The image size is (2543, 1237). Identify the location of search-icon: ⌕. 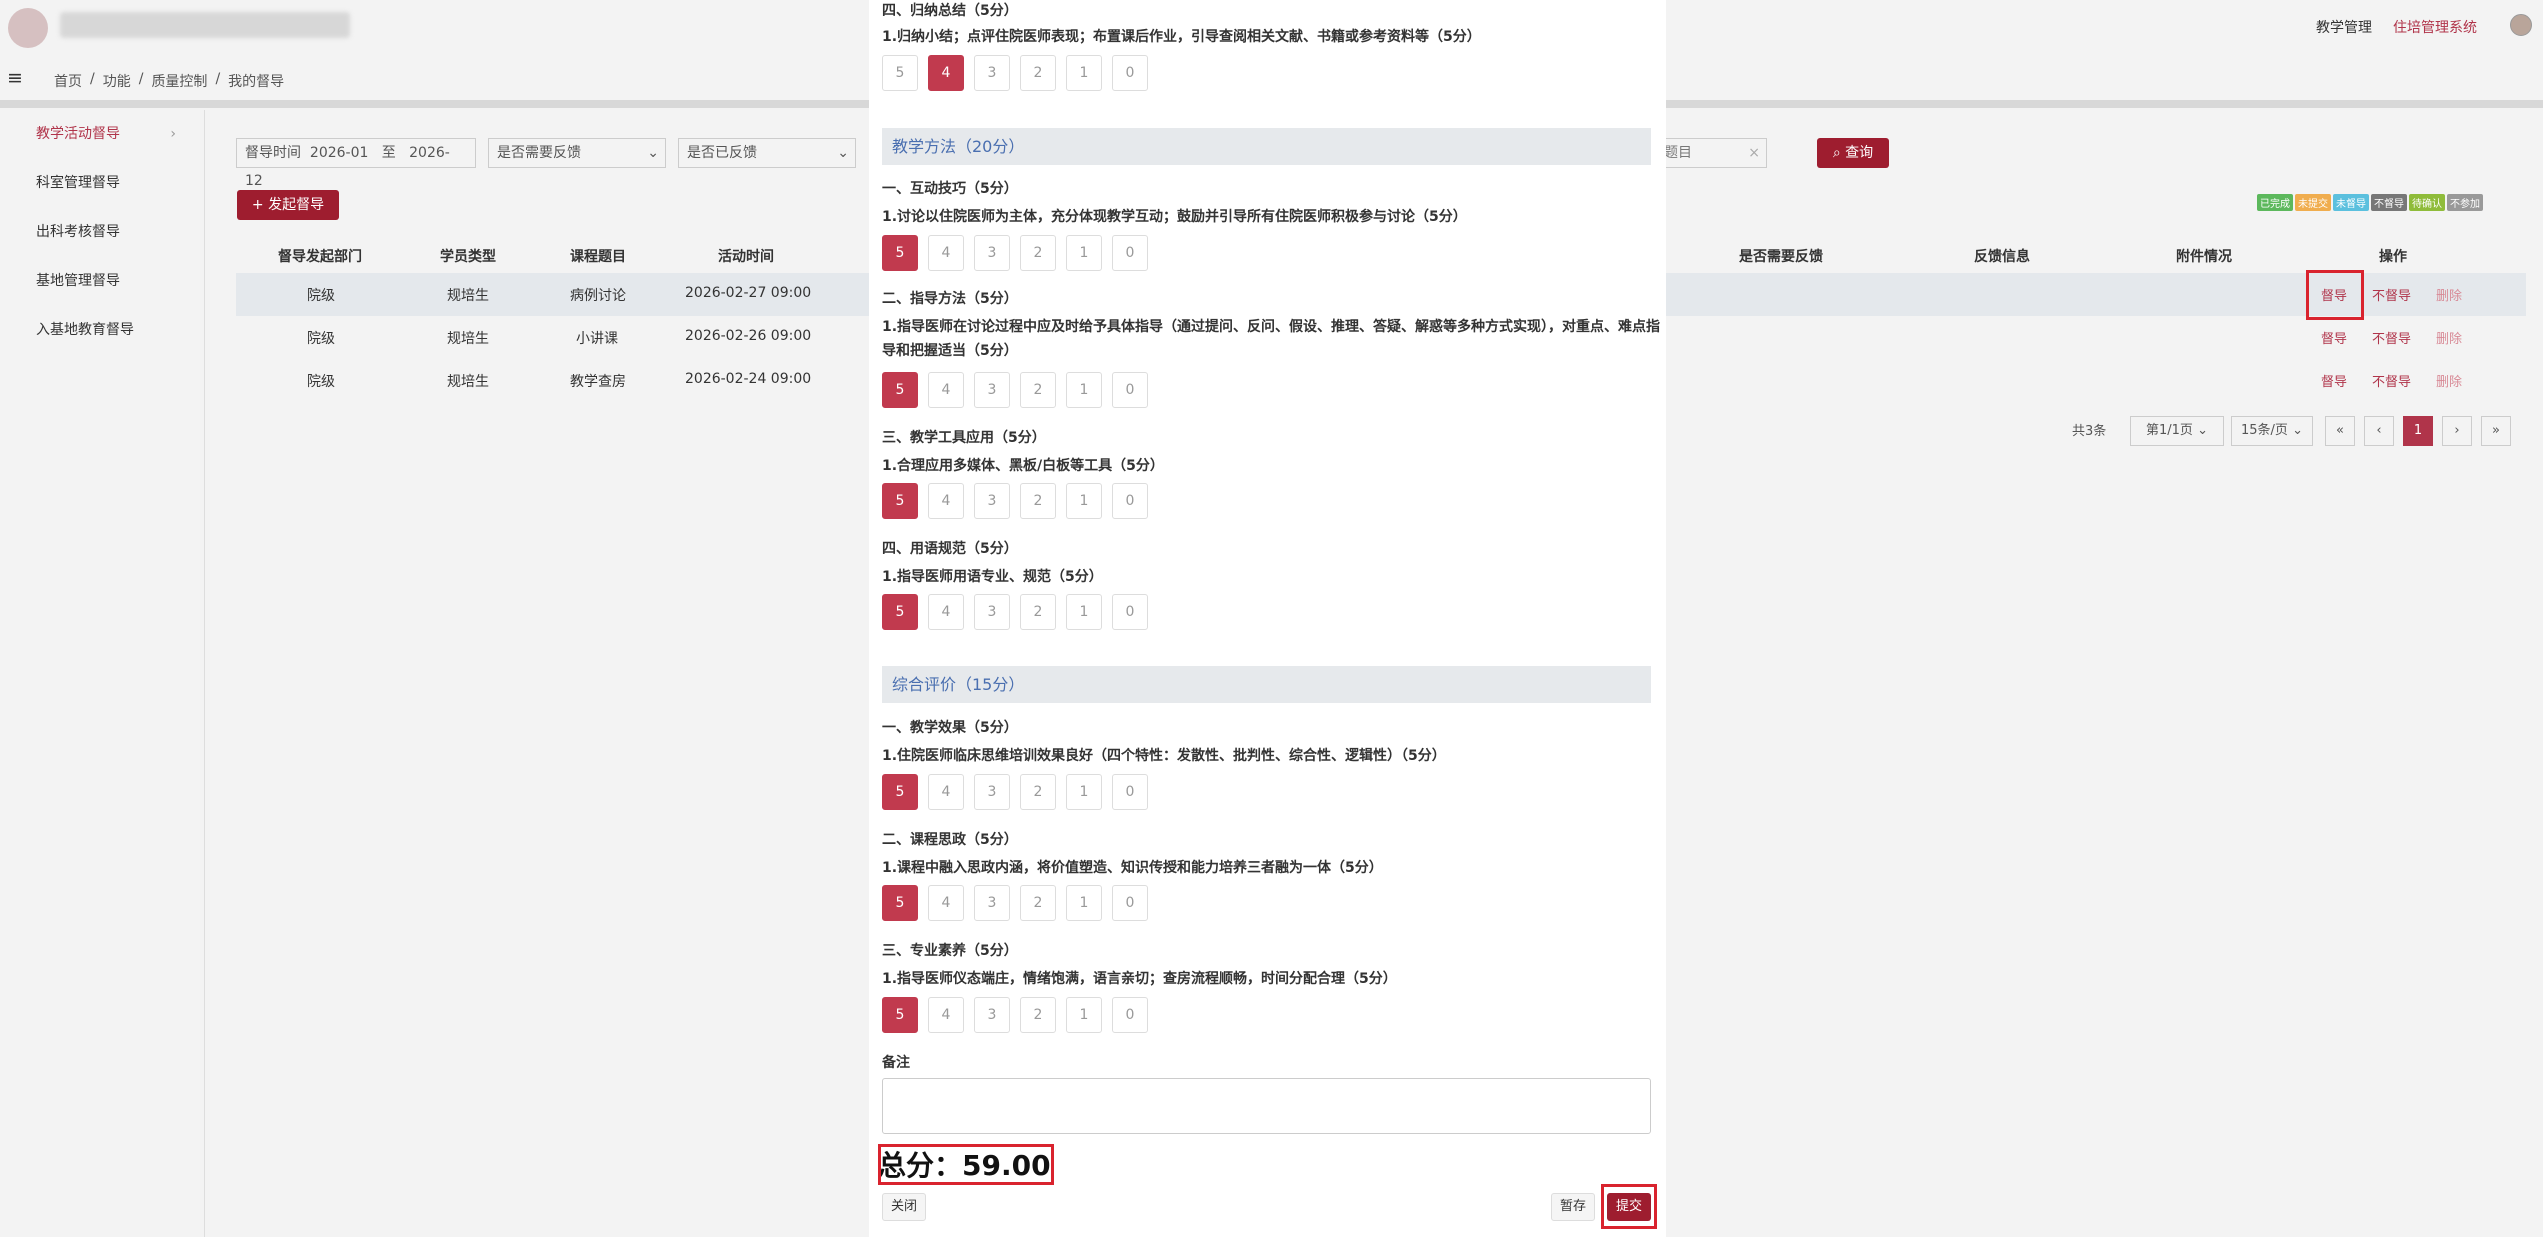
(1836, 153).